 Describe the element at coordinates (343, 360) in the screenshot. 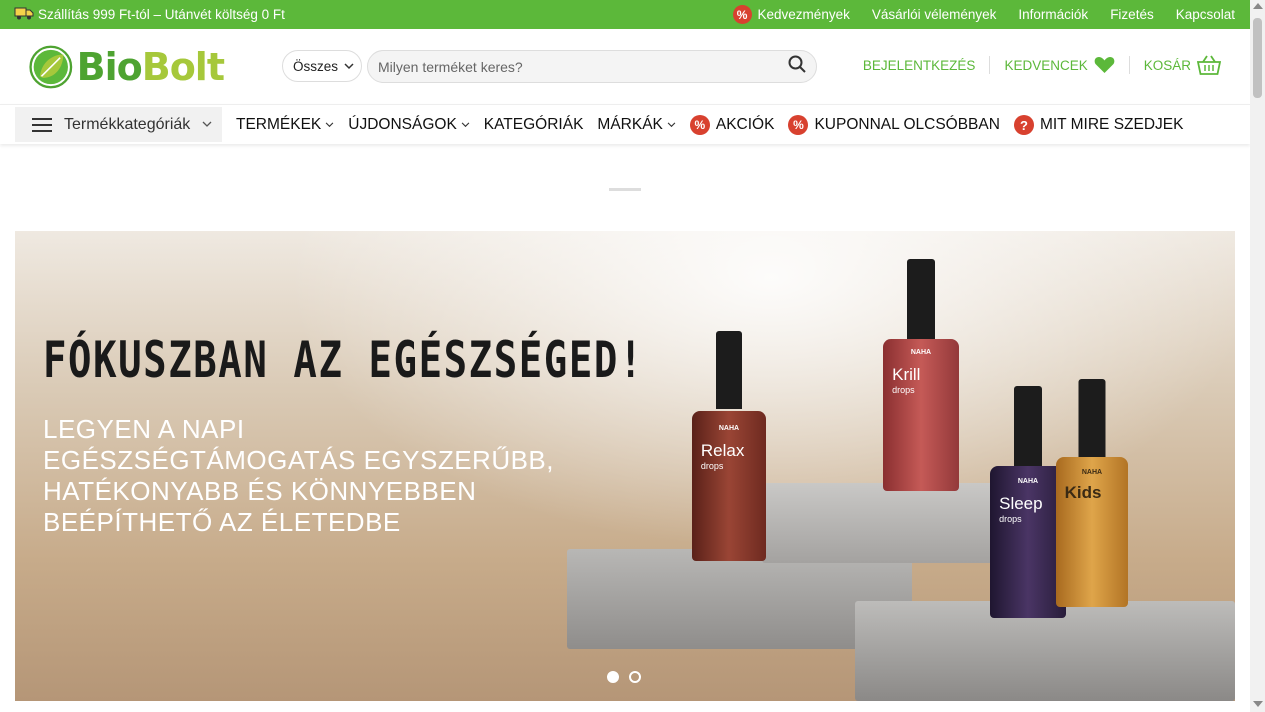

I see `banner-headline: FÓKUSZBAN AZ EGÉSZSÉGED!` at that location.